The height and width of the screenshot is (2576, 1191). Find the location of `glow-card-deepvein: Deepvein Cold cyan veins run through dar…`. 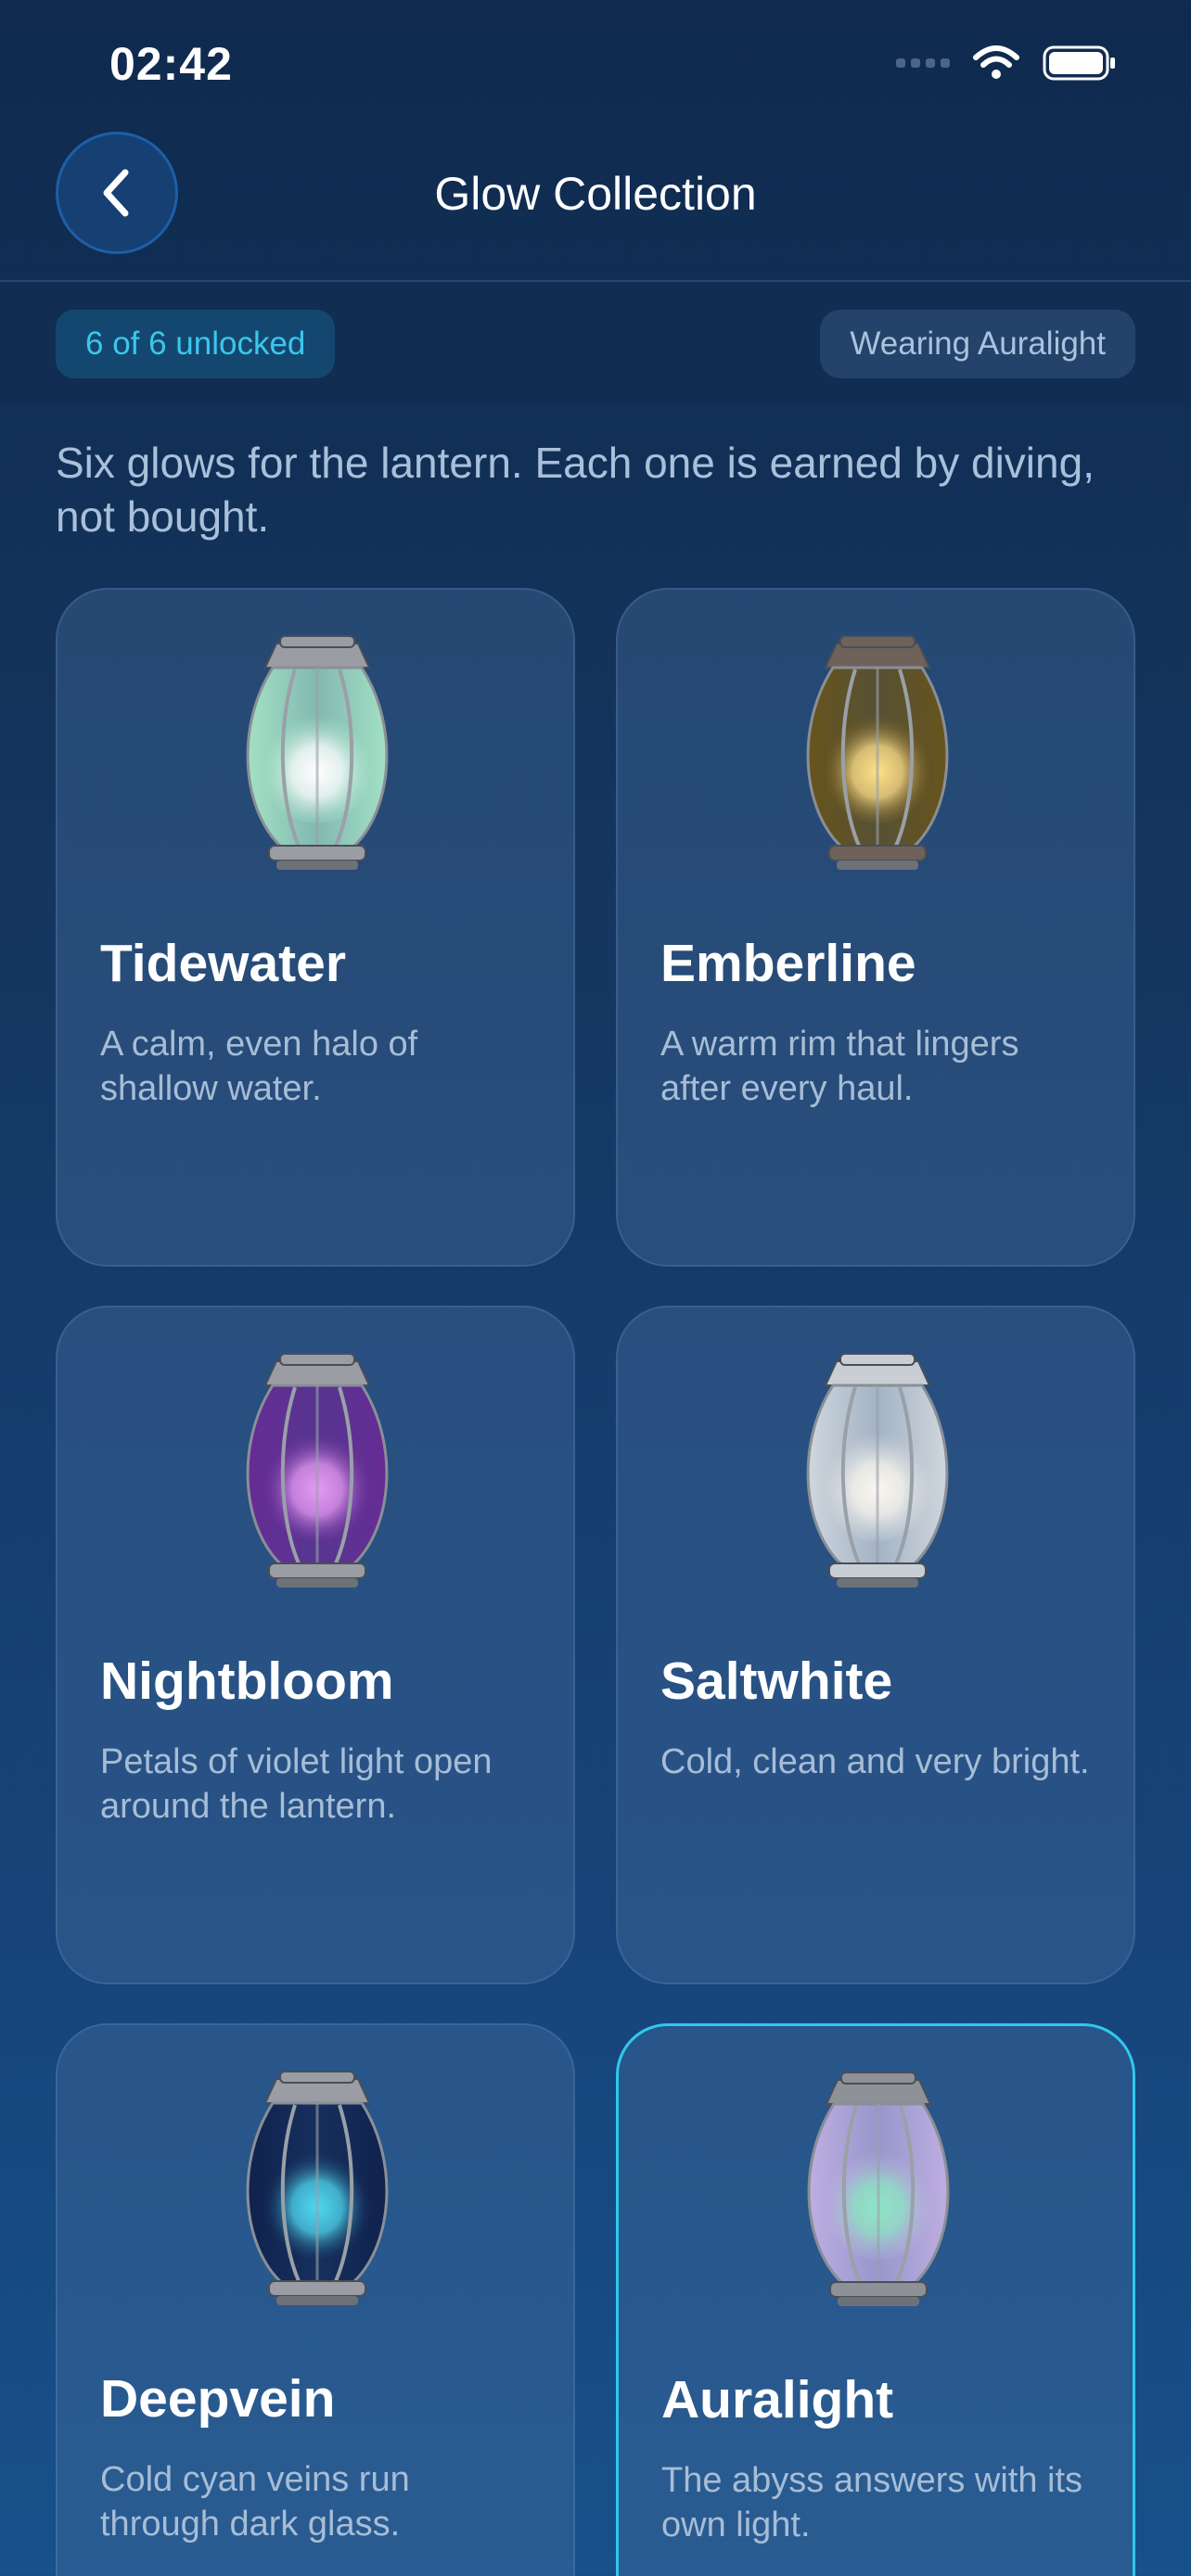

glow-card-deepvein: Deepvein Cold cyan veins run through dar… is located at coordinates (315, 2299).